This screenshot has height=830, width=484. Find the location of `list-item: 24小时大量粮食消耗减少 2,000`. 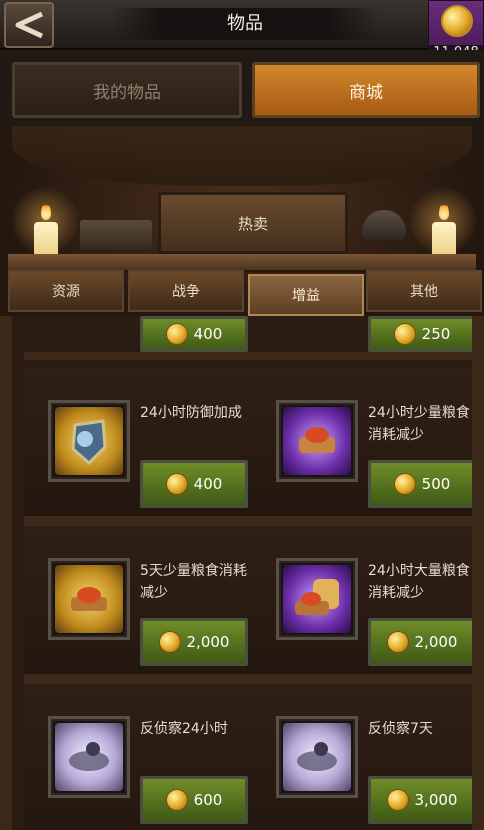

list-item: 24小时大量粮食消耗减少 2,000 is located at coordinates (362, 601).